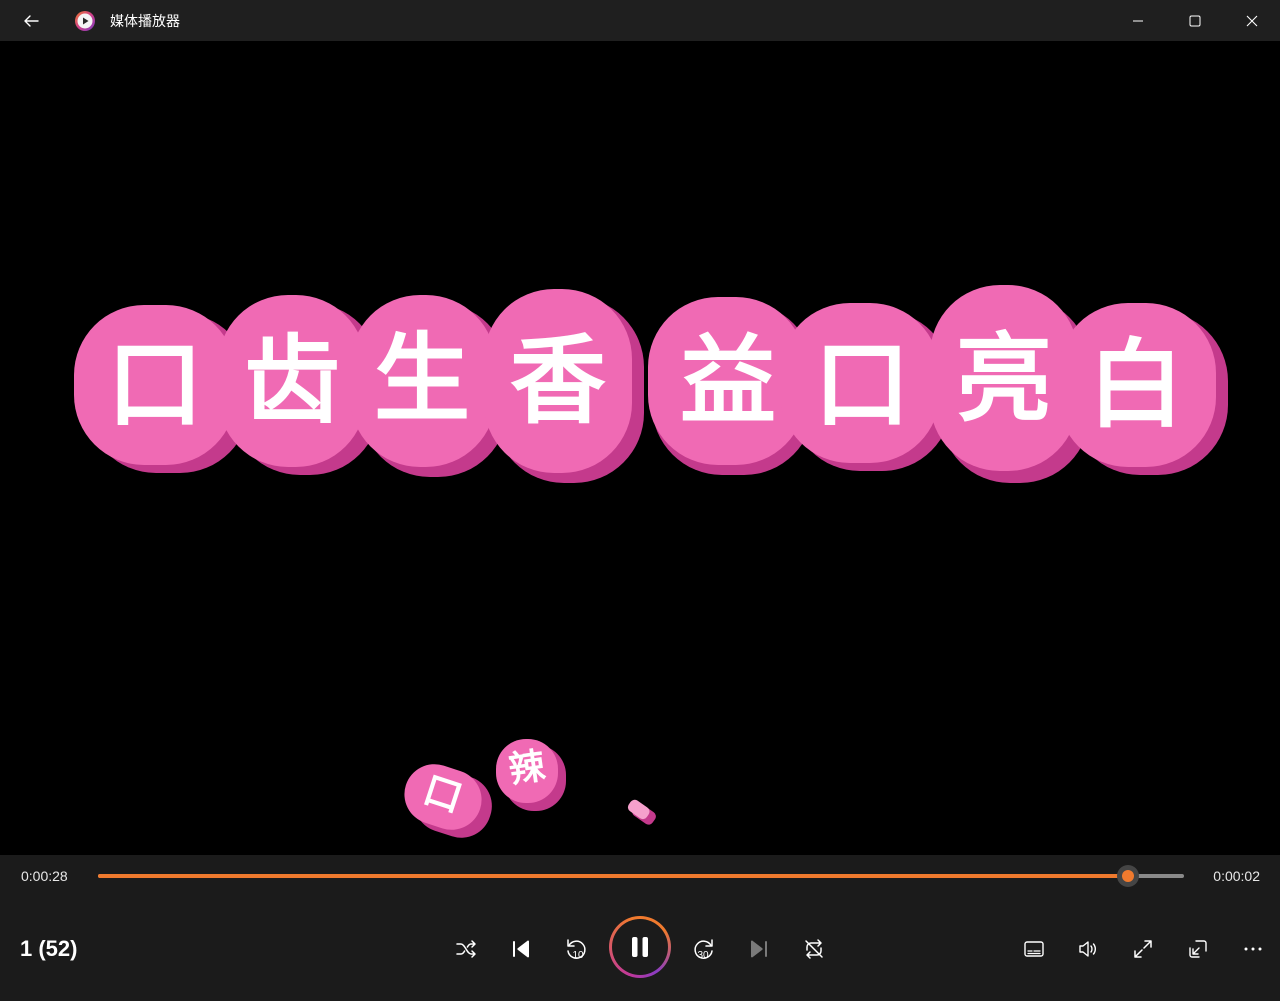 Image resolution: width=1280 pixels, height=1001 pixels. I want to click on volume-icon, so click(1087, 949).